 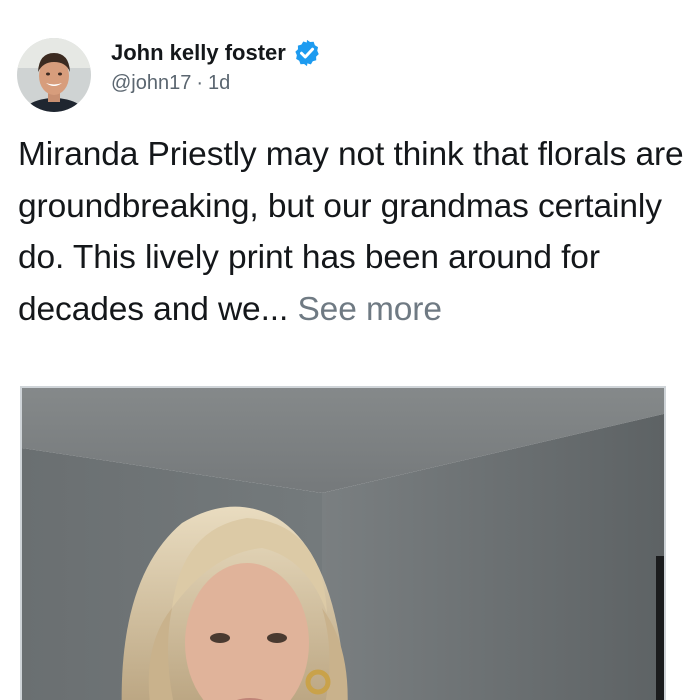 I want to click on see-more-link: See more, so click(x=369, y=309).